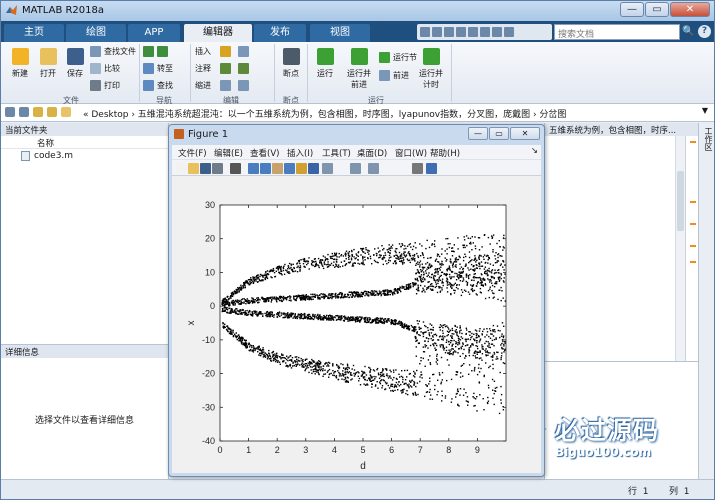 Image resolution: width=715 pixels, height=500 pixels. What do you see at coordinates (84, 155) in the screenshot?
I see `file-item: code3.m` at bounding box center [84, 155].